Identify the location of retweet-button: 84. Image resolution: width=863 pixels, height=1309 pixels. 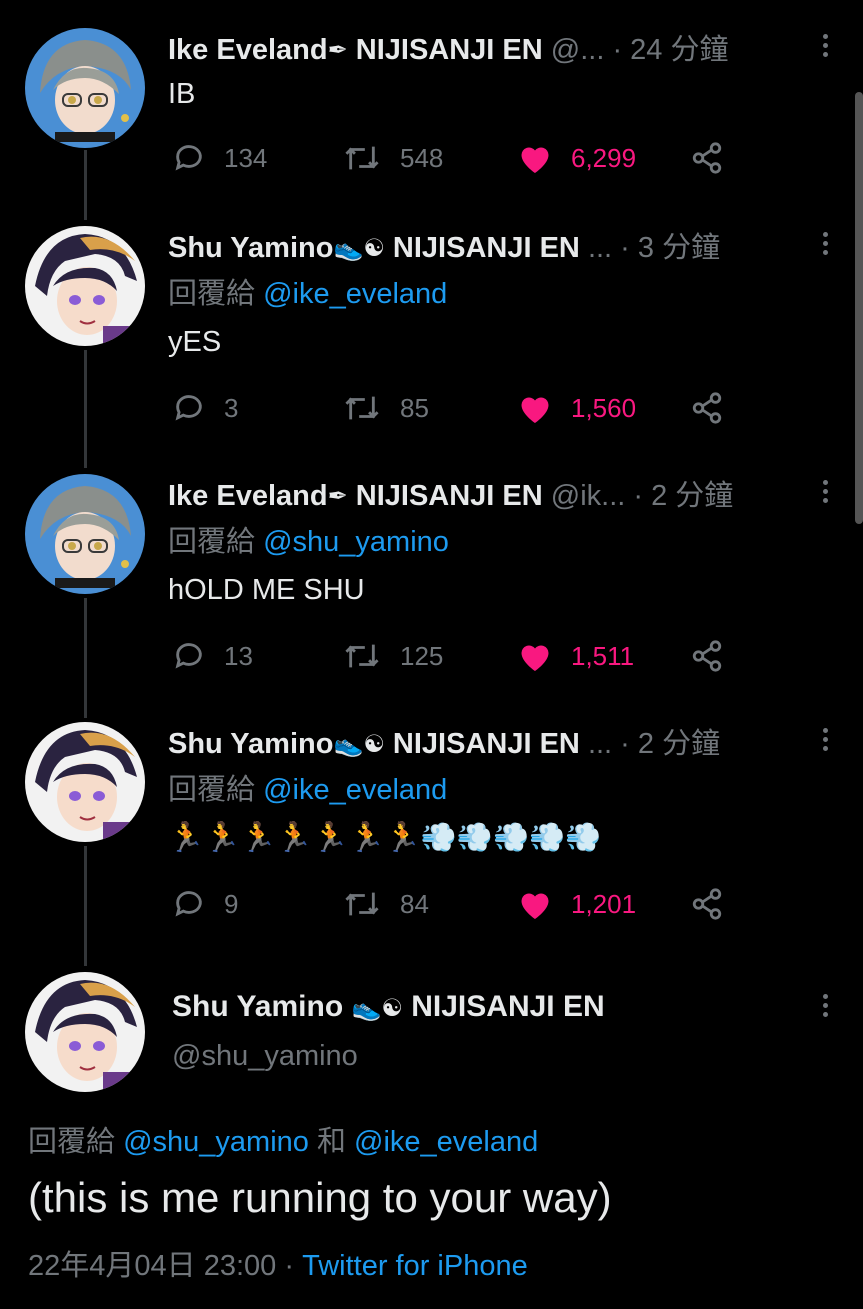
(385, 904).